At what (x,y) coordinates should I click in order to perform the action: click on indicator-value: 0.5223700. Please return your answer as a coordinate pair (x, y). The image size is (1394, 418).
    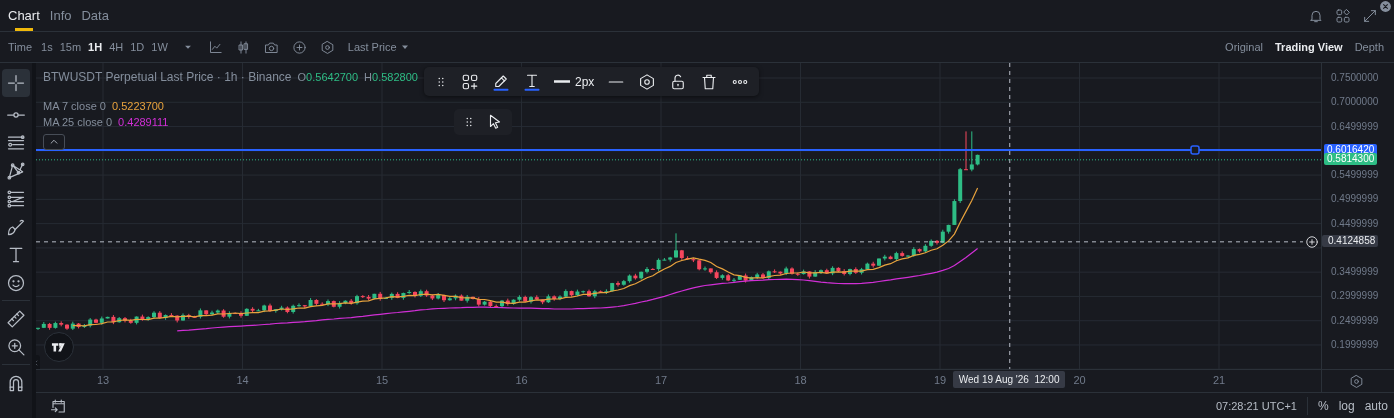
    Looking at the image, I should click on (138, 106).